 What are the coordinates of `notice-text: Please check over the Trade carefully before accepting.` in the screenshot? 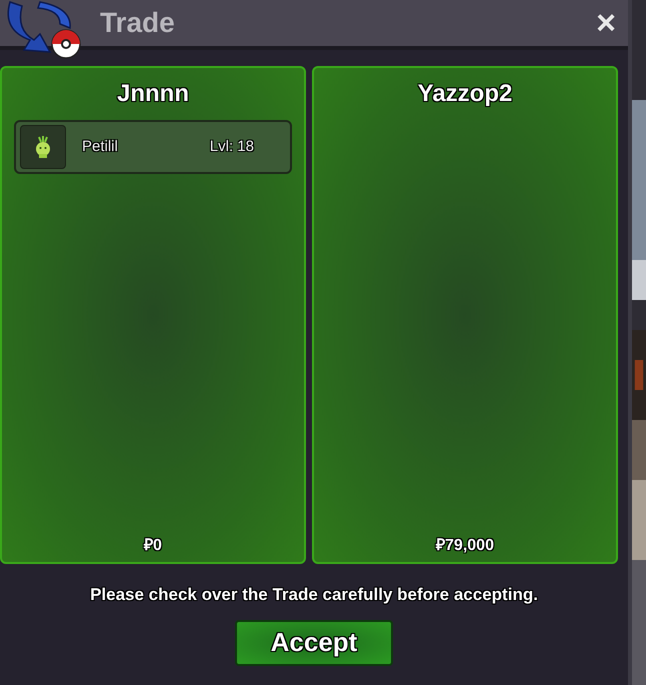 It's located at (314, 595).